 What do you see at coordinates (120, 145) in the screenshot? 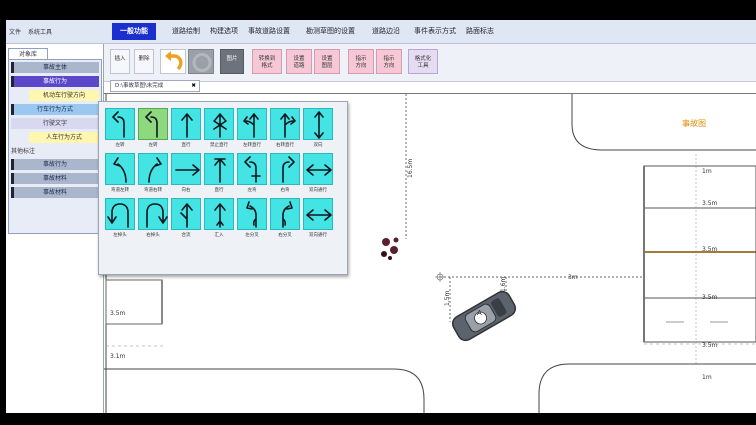
I see `arrow-option-caption: 左转` at bounding box center [120, 145].